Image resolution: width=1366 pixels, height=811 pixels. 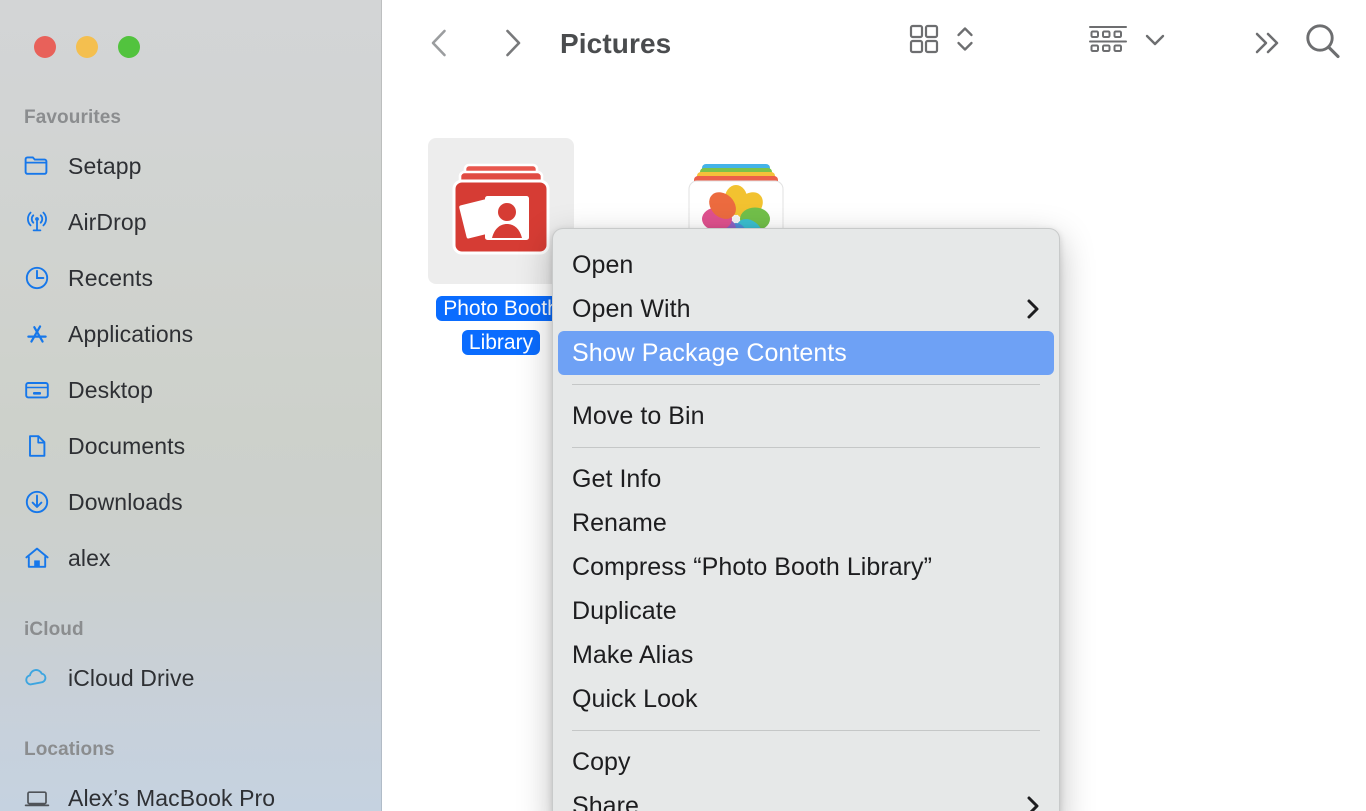 What do you see at coordinates (806, 523) in the screenshot?
I see `menu-item-rename: Rename` at bounding box center [806, 523].